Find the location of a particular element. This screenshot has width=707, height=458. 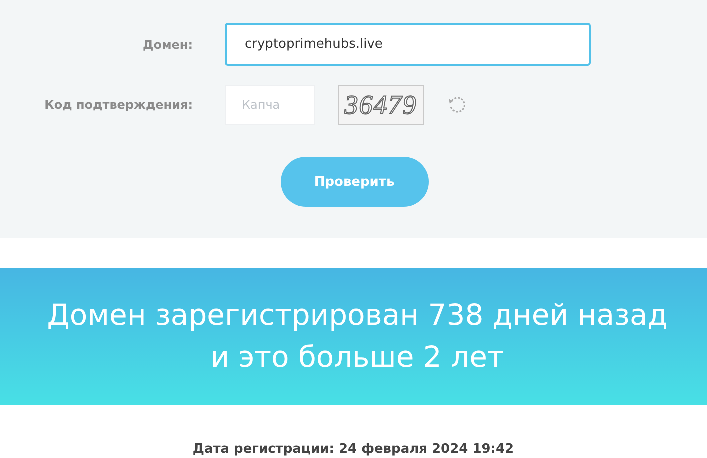

banner-text: Домен зарегистрирован 738 дней назад is located at coordinates (357, 315).